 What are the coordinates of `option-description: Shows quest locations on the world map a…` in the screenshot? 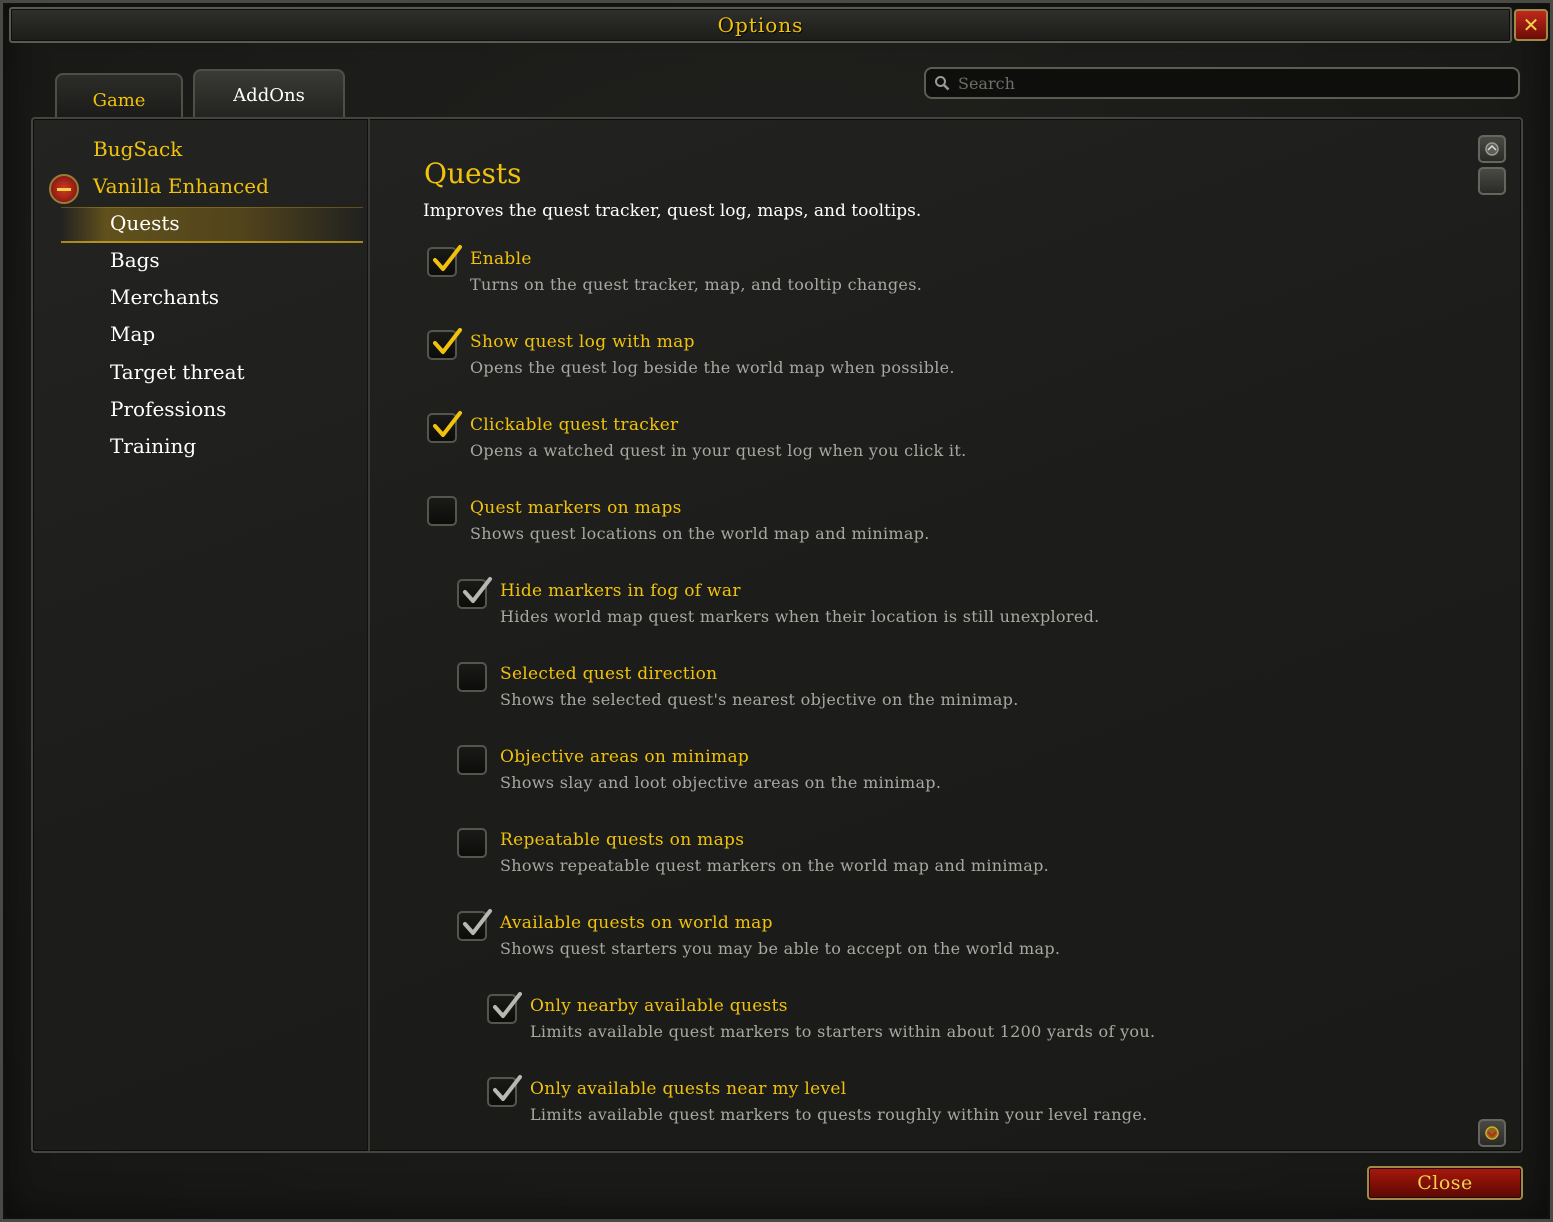 It's located at (700, 533).